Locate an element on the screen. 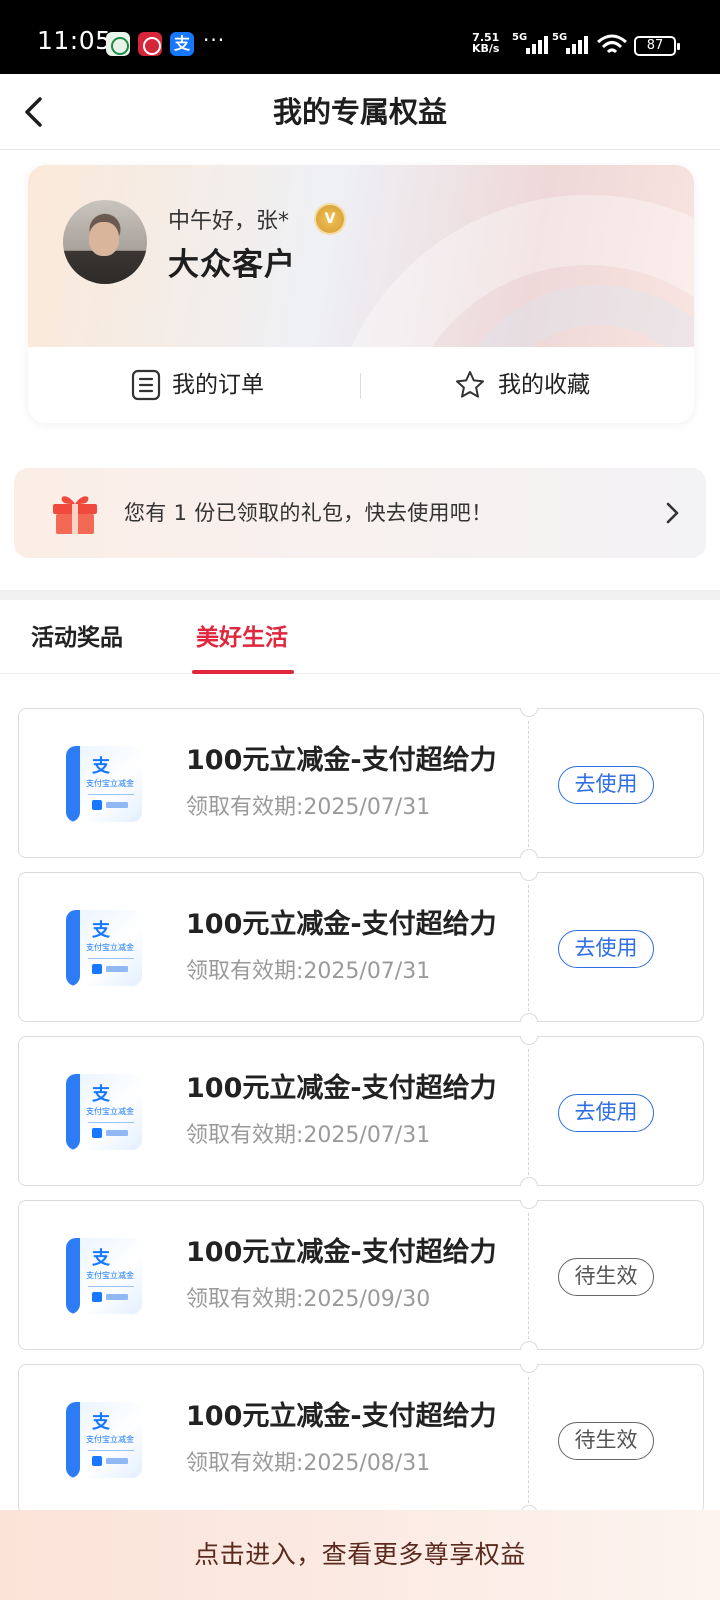 The width and height of the screenshot is (720, 1600). nav-bar: 我的专属权益 is located at coordinates (360, 112).